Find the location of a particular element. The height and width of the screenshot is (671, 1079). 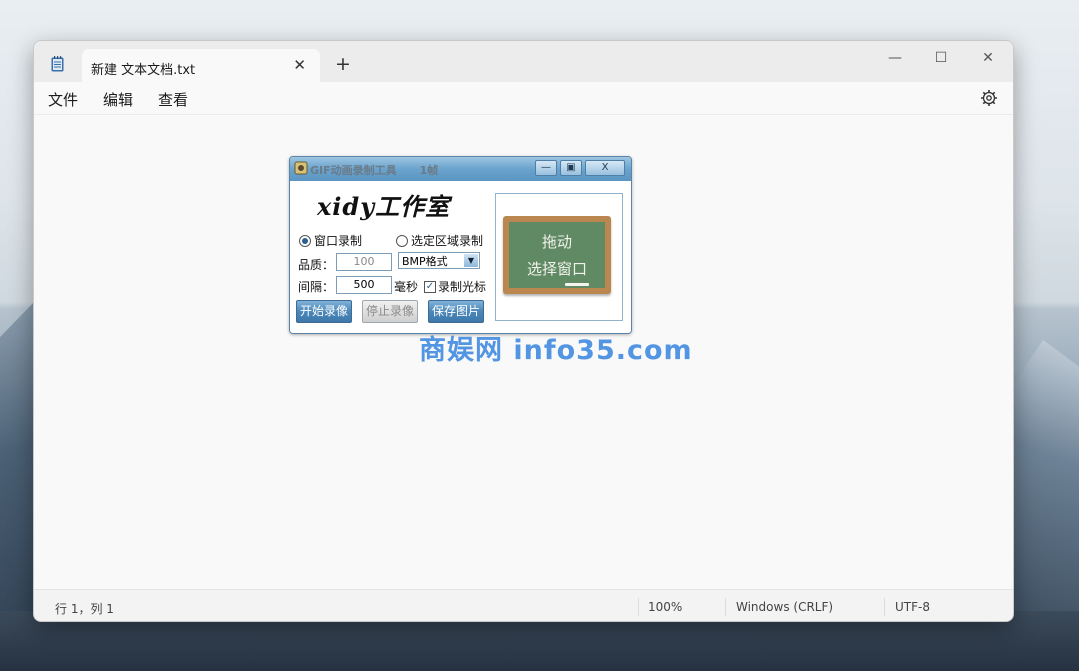

menu-bar: 文件 编辑 查看 is located at coordinates (523, 98).